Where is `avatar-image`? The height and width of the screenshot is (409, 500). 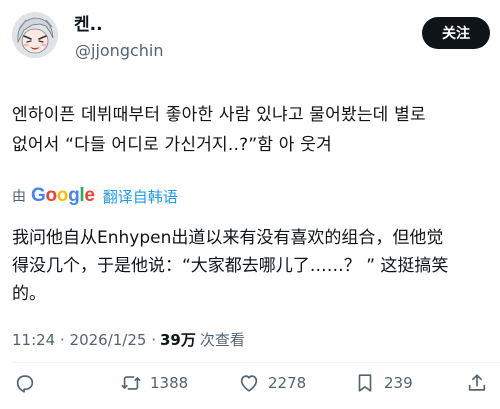 avatar-image is located at coordinates (35, 35).